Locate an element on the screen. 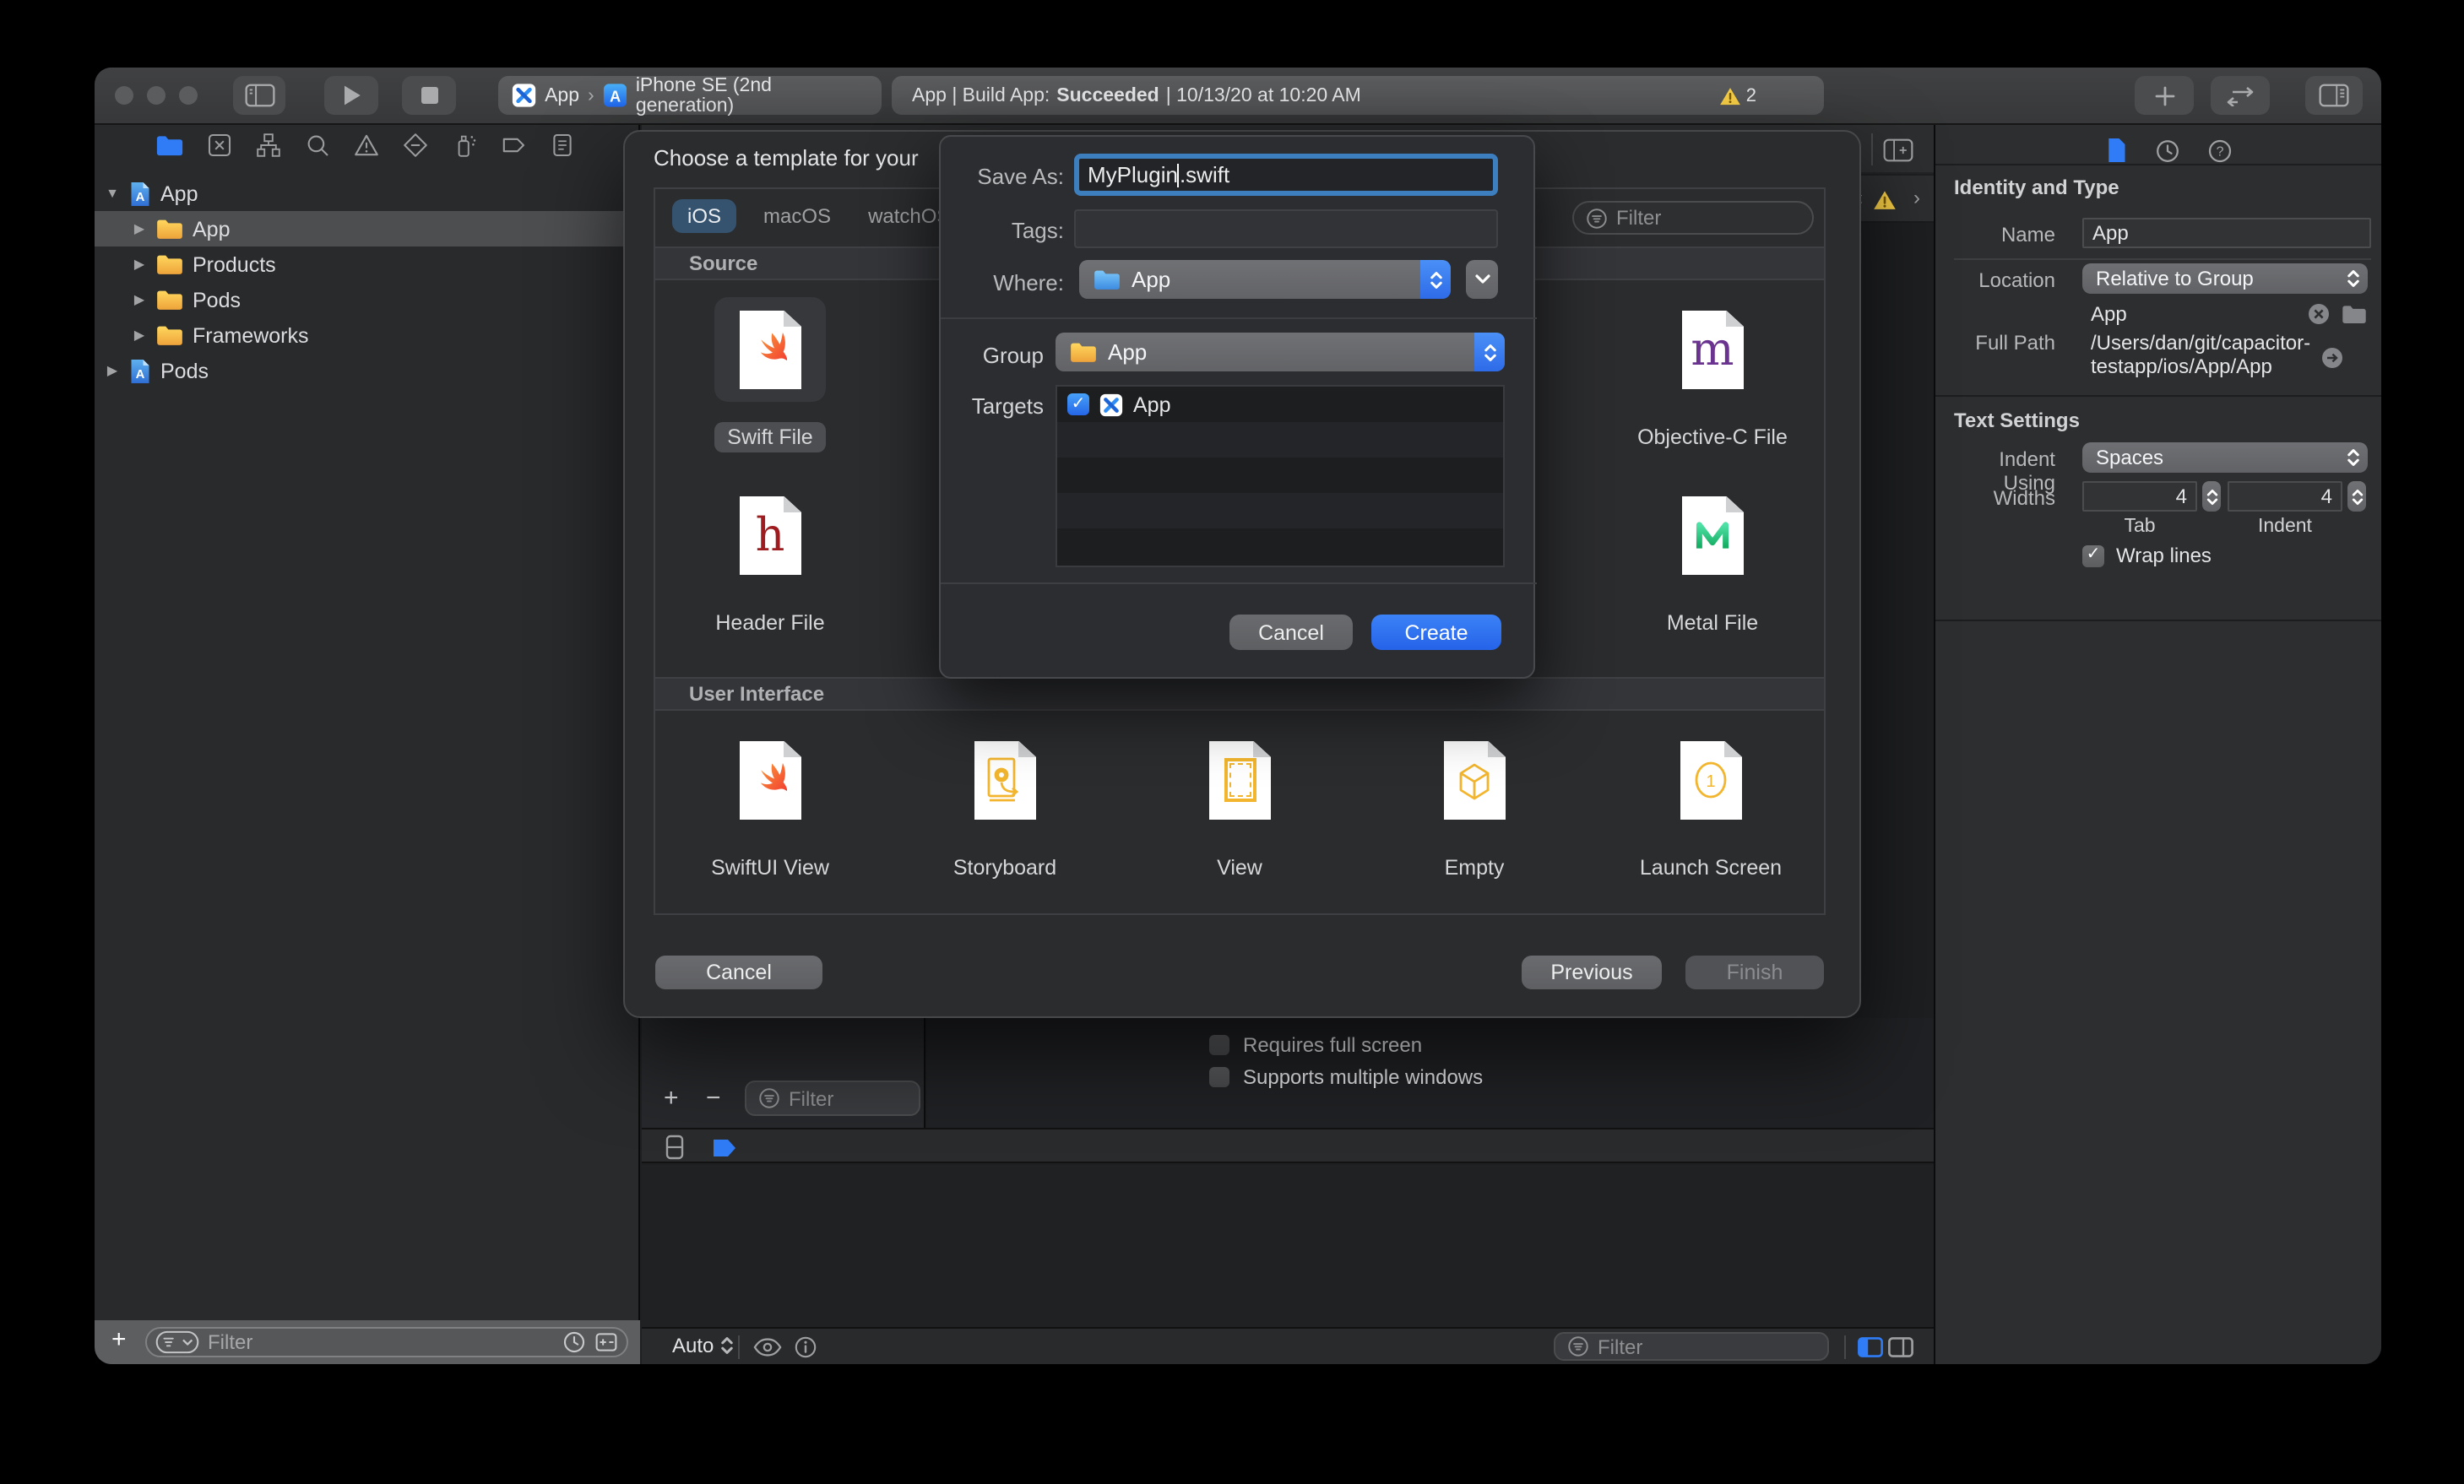 This screenshot has height=1484, width=2464. template-metal-file: Metal File is located at coordinates (1712, 560).